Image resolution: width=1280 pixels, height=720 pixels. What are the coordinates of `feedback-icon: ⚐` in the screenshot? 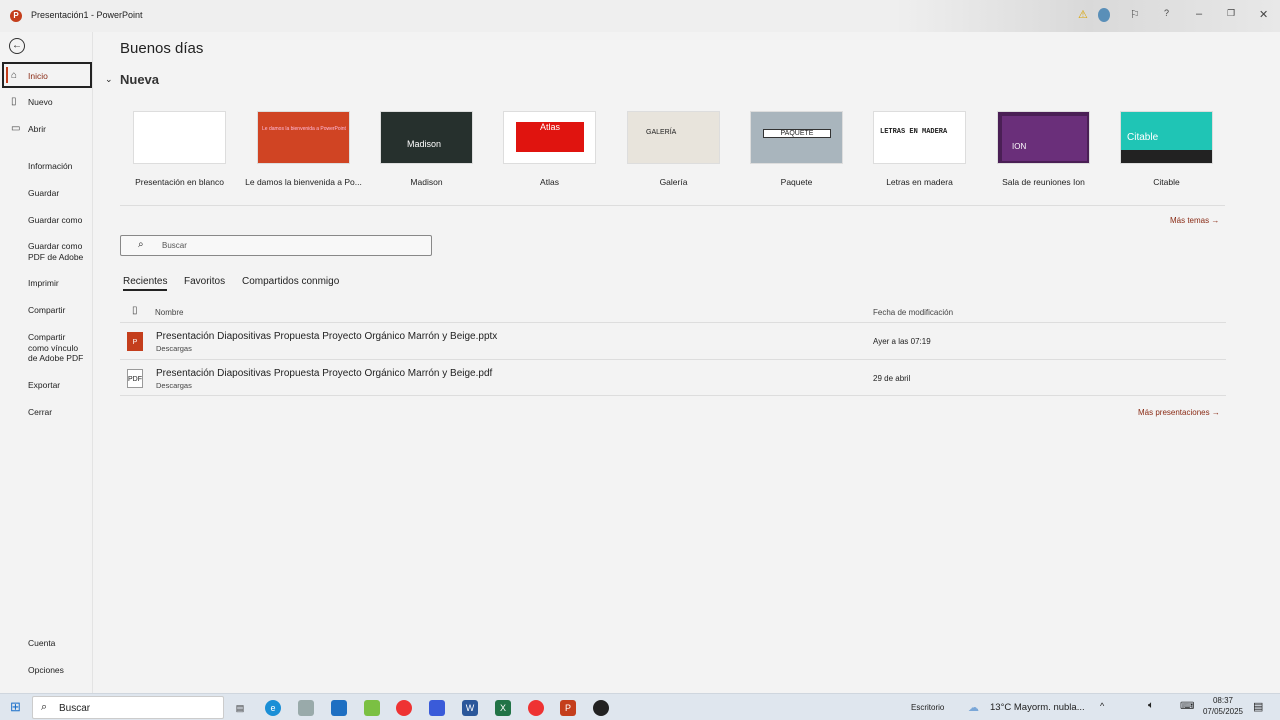 It's located at (1135, 14).